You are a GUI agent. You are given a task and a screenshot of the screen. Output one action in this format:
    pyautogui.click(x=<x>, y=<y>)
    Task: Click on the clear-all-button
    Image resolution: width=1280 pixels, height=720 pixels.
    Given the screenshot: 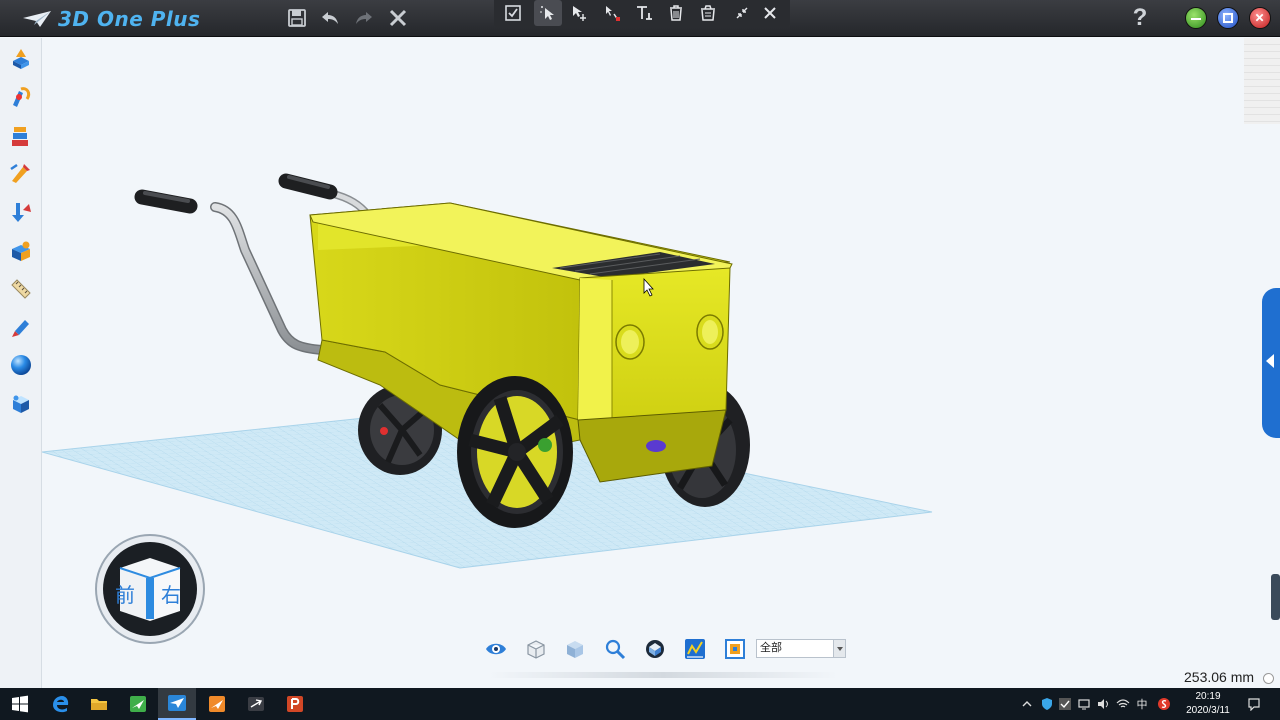 What is the action you would take?
    pyautogui.click(x=708, y=13)
    